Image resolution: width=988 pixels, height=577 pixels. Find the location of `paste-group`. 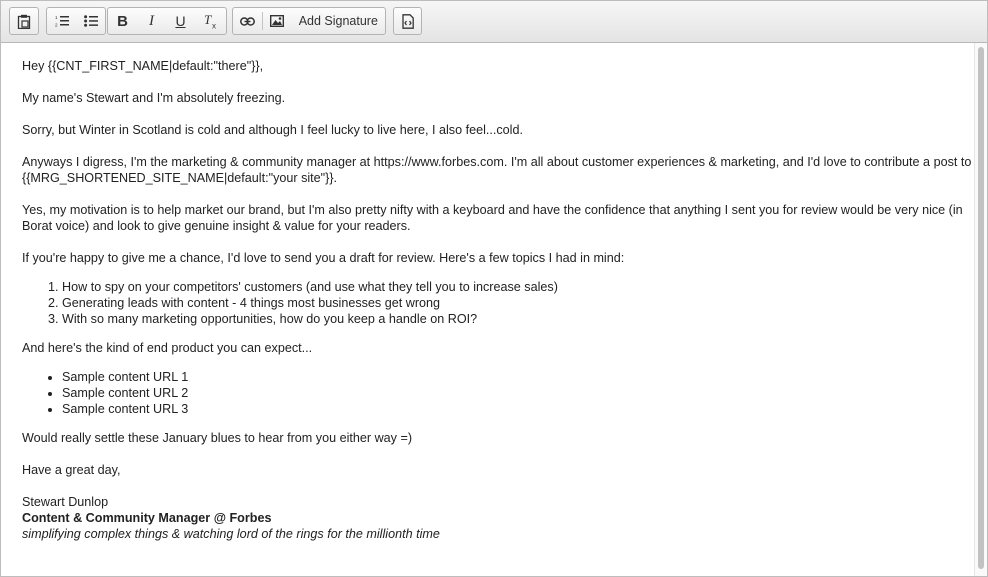

paste-group is located at coordinates (24, 21).